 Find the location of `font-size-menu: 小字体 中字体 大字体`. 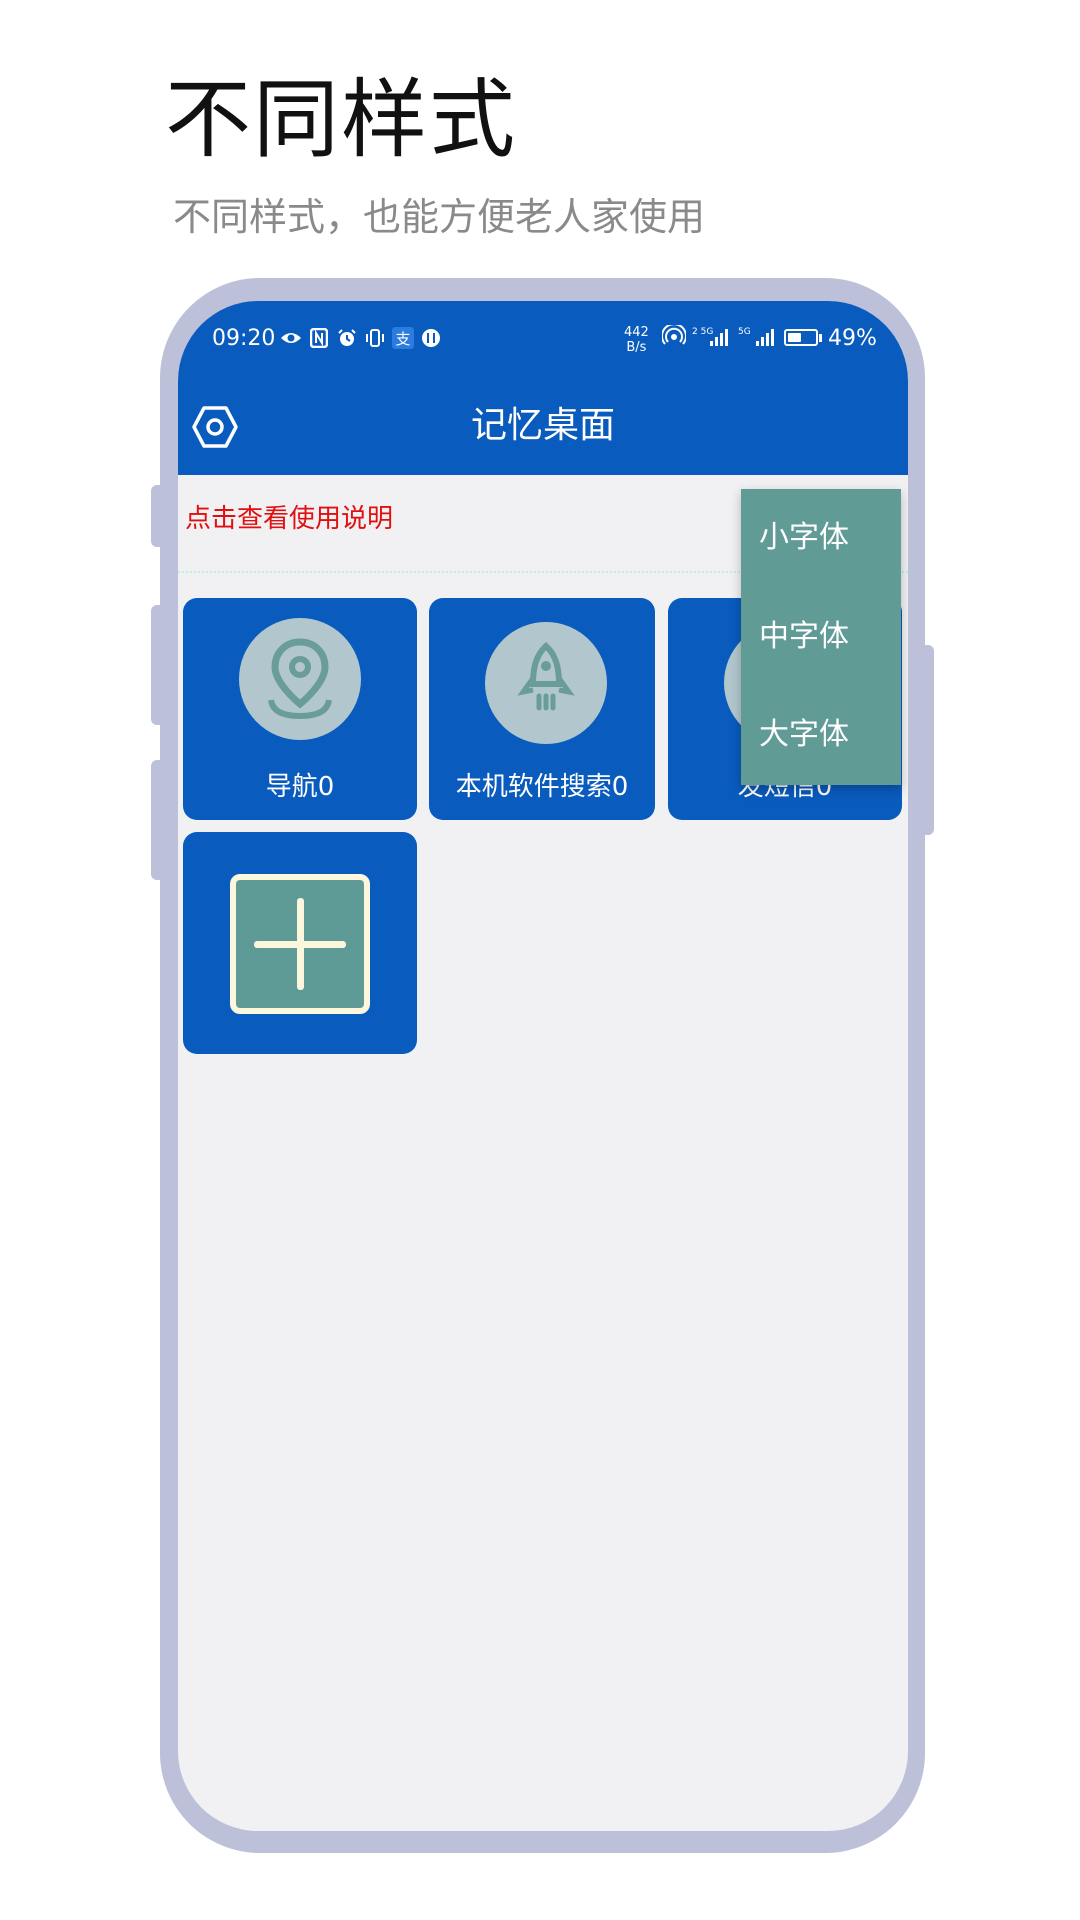

font-size-menu: 小字体 中字体 大字体 is located at coordinates (821, 637).